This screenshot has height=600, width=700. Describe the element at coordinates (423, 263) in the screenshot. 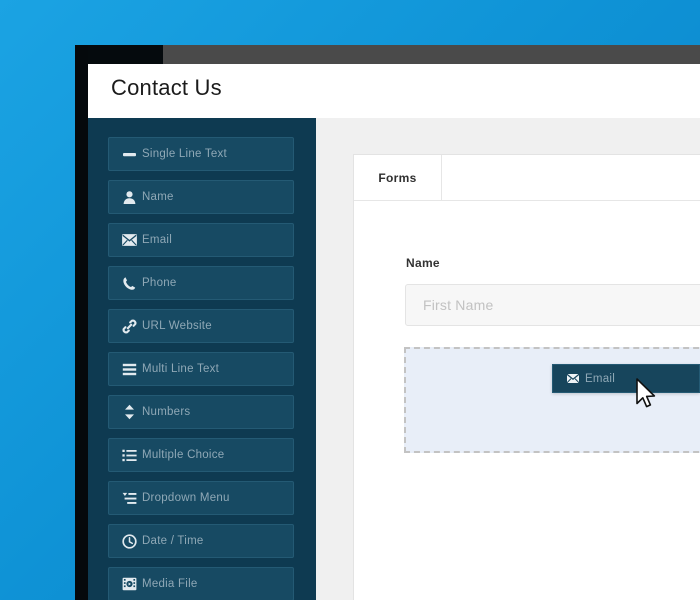

I see `field-label-name: Name` at that location.